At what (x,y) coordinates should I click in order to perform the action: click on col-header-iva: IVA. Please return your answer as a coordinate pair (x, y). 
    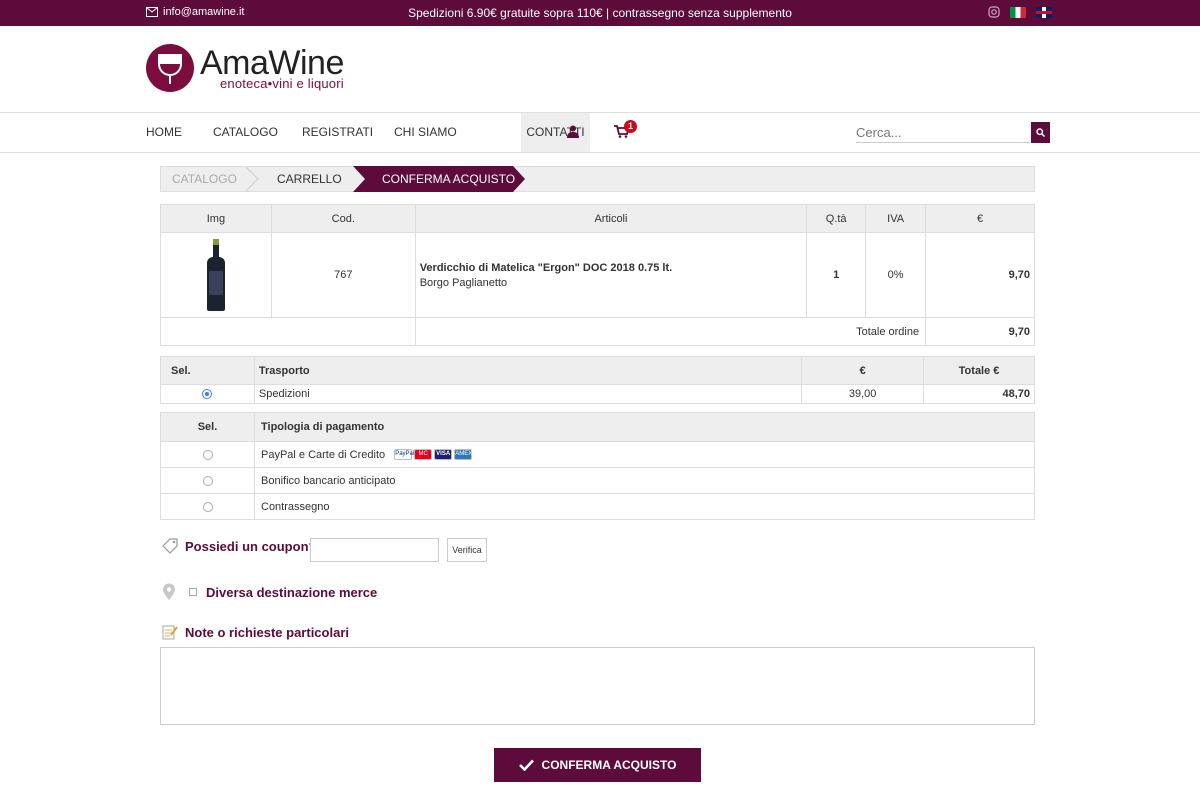
    Looking at the image, I should click on (896, 218).